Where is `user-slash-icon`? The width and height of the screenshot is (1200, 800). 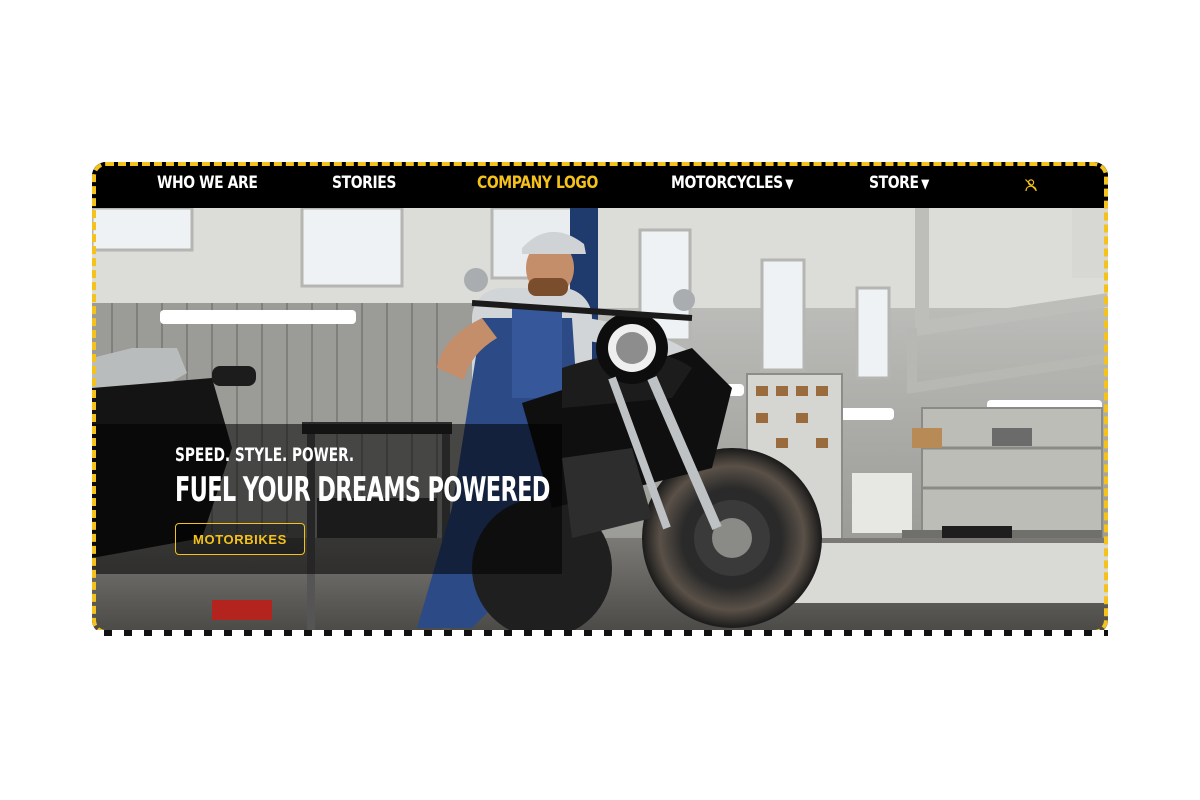 user-slash-icon is located at coordinates (1031, 185).